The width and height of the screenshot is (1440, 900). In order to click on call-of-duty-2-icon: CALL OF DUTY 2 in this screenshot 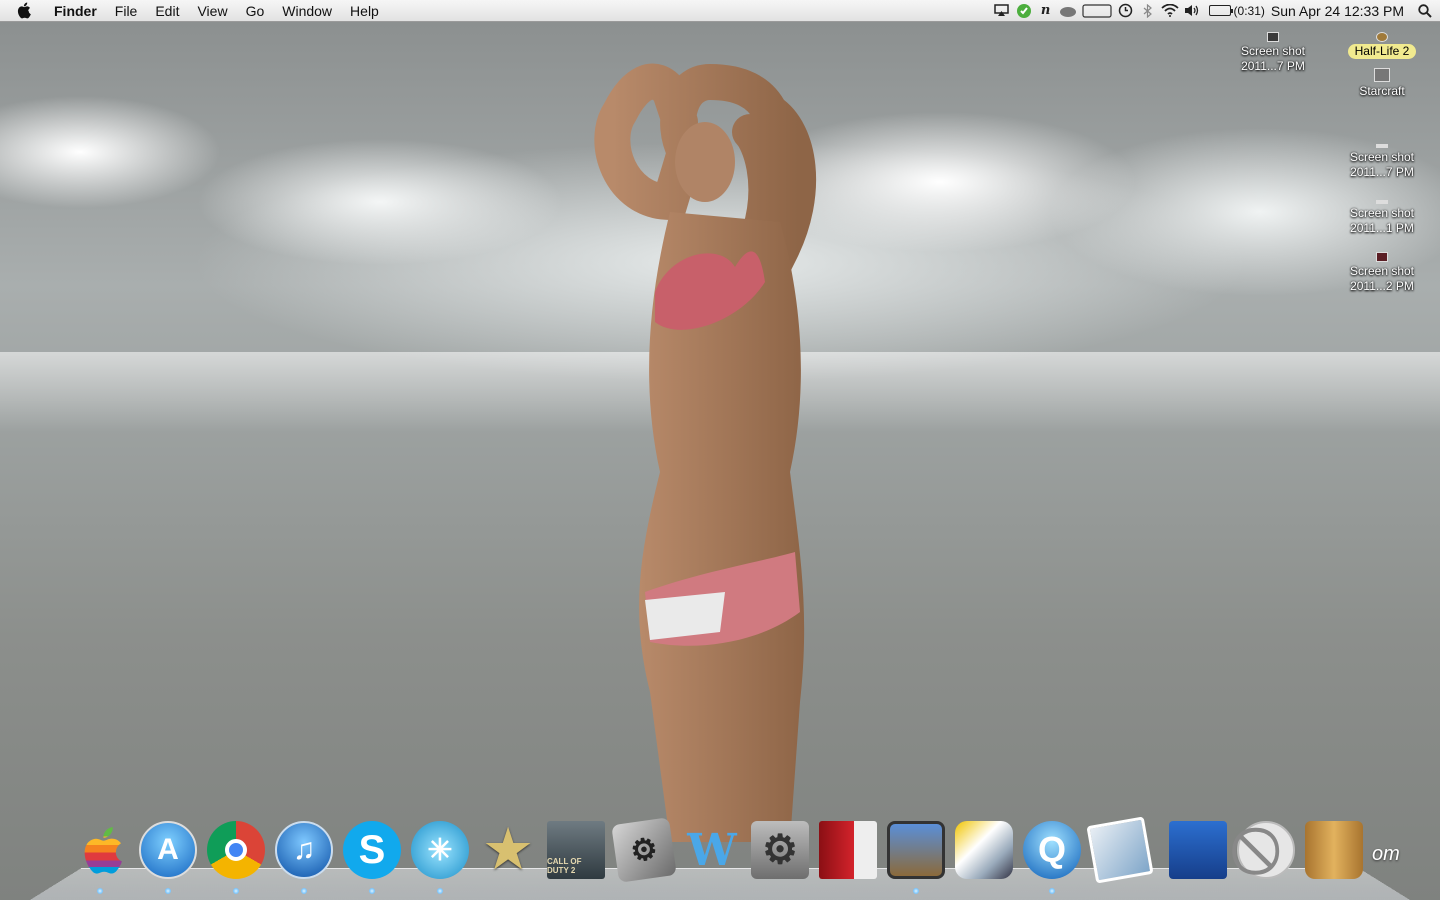, I will do `click(576, 850)`.